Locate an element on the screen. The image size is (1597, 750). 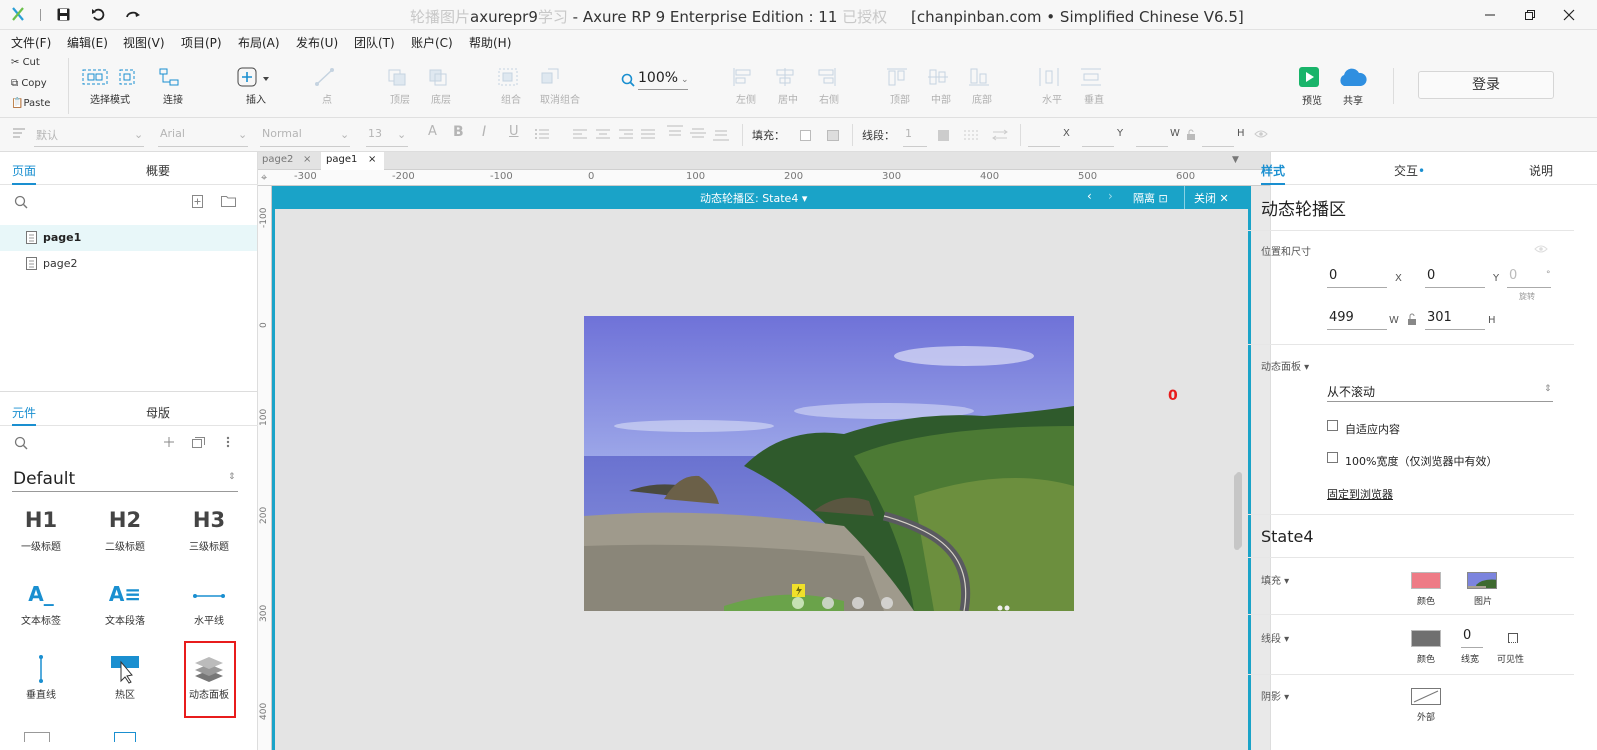
scroll-behavior-select: 从不滚动 ⇕ is located at coordinates (1440, 391).